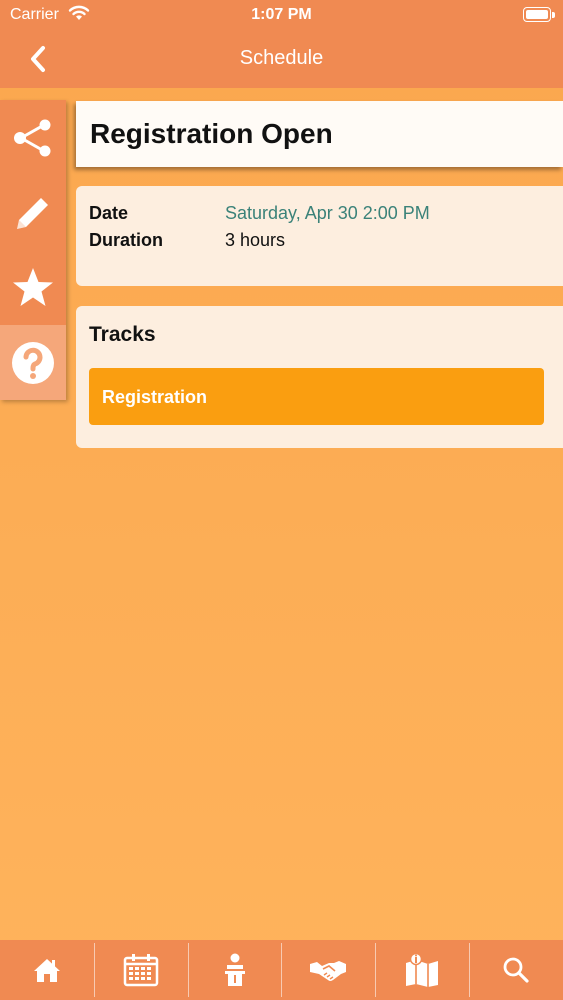 The image size is (563, 1000). I want to click on event-title: Registration Open, so click(211, 133).